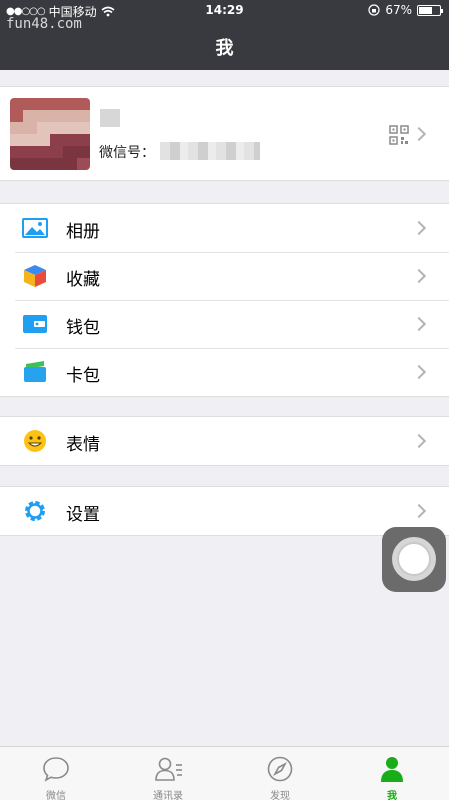 Image resolution: width=449 pixels, height=800 pixels. What do you see at coordinates (280, 795) in the screenshot?
I see `tab-label: 发现` at bounding box center [280, 795].